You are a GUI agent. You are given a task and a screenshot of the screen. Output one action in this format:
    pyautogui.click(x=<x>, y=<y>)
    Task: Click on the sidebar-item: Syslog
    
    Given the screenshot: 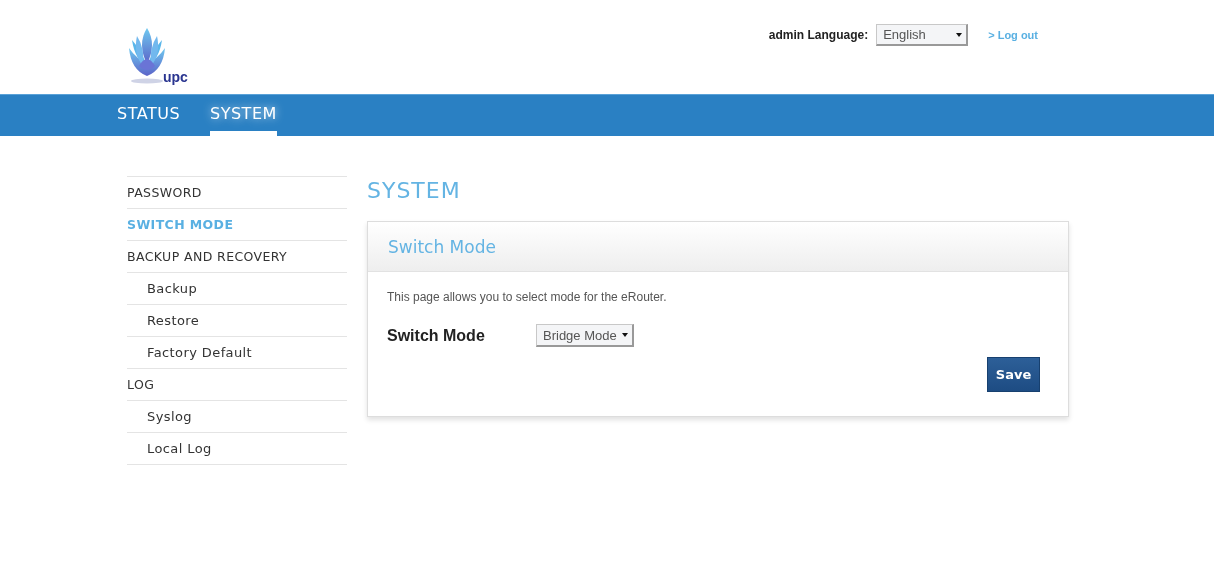 What is the action you would take?
    pyautogui.click(x=169, y=416)
    